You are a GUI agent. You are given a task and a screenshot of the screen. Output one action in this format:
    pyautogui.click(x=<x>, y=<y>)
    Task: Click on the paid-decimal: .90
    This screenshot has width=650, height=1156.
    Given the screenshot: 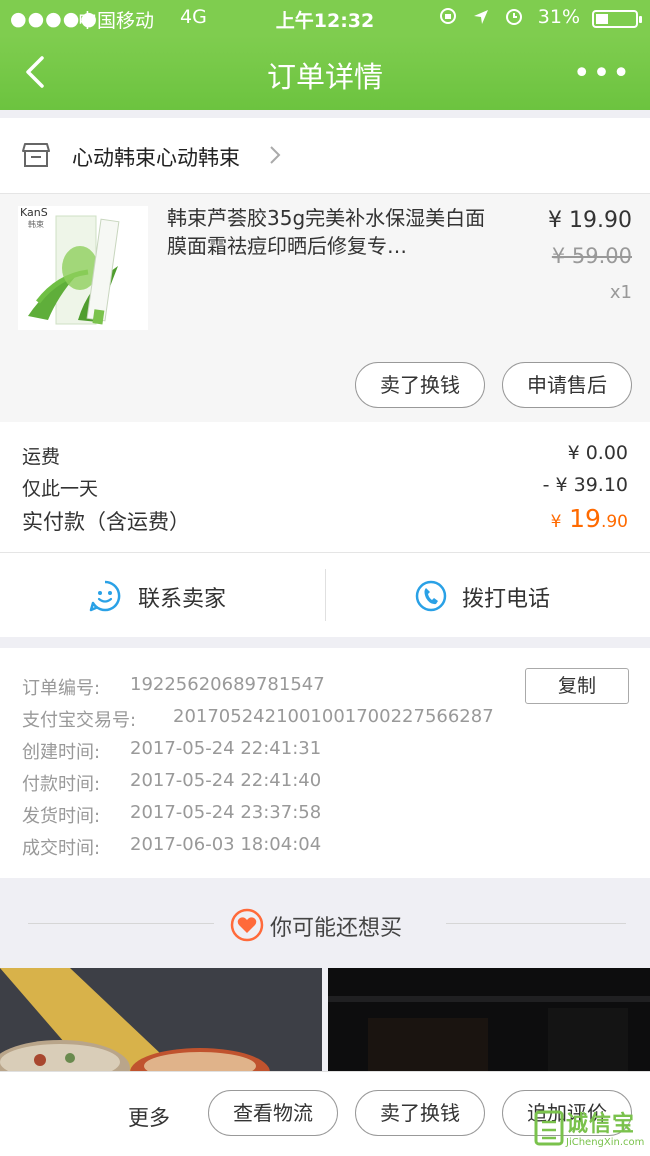 What is the action you would take?
    pyautogui.click(x=614, y=522)
    